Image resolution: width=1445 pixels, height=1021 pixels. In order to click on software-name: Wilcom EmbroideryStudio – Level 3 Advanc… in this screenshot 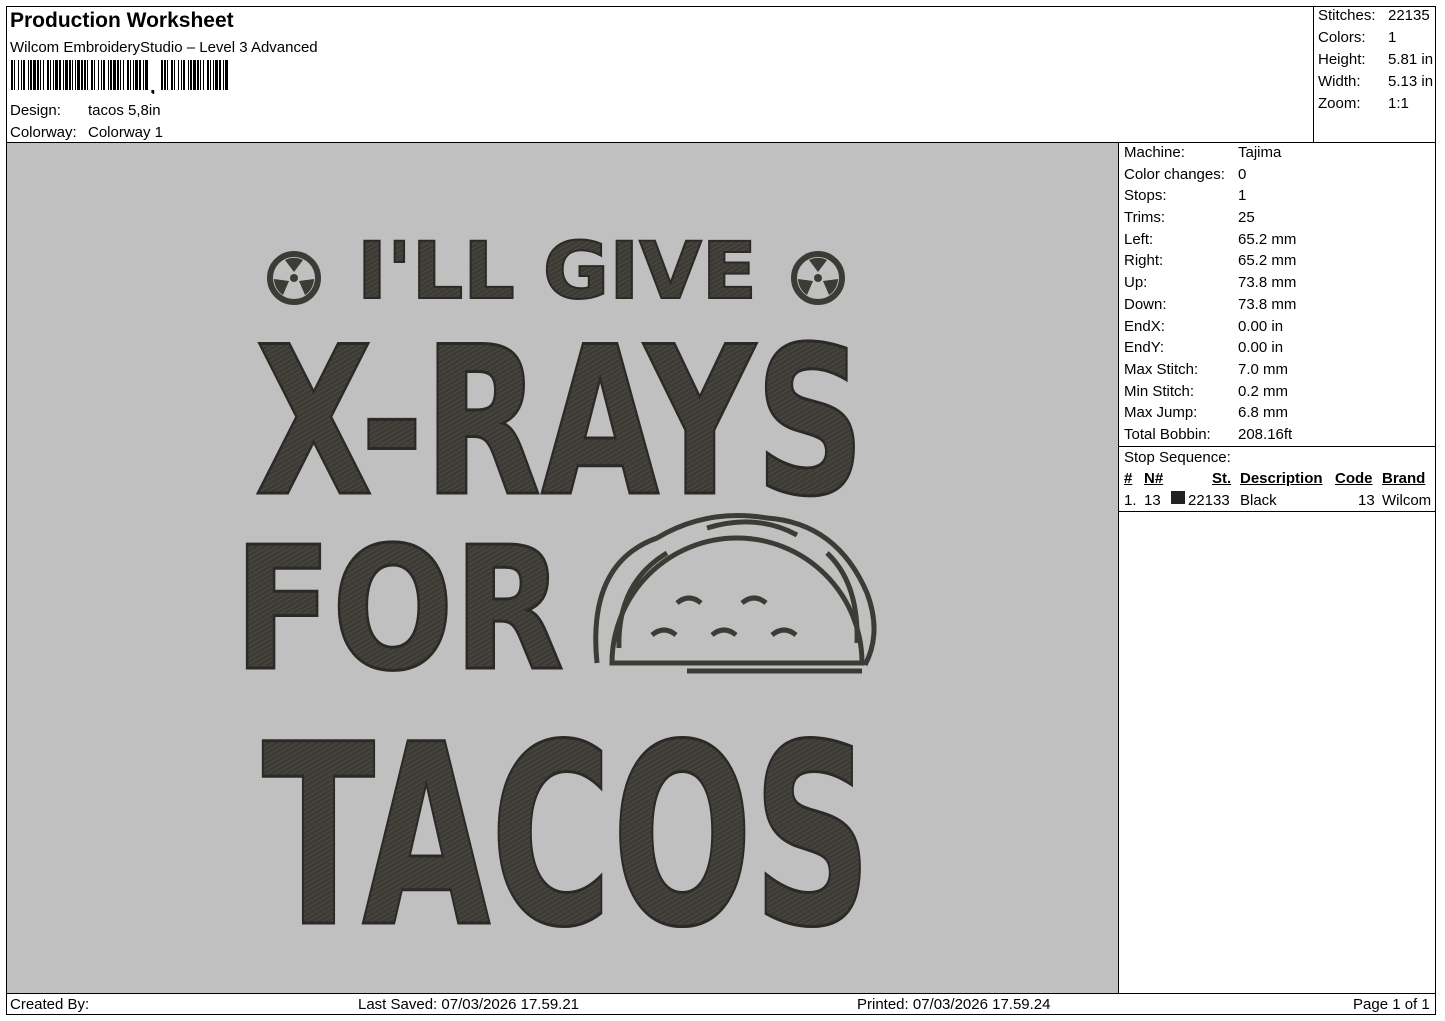, I will do `click(164, 47)`.